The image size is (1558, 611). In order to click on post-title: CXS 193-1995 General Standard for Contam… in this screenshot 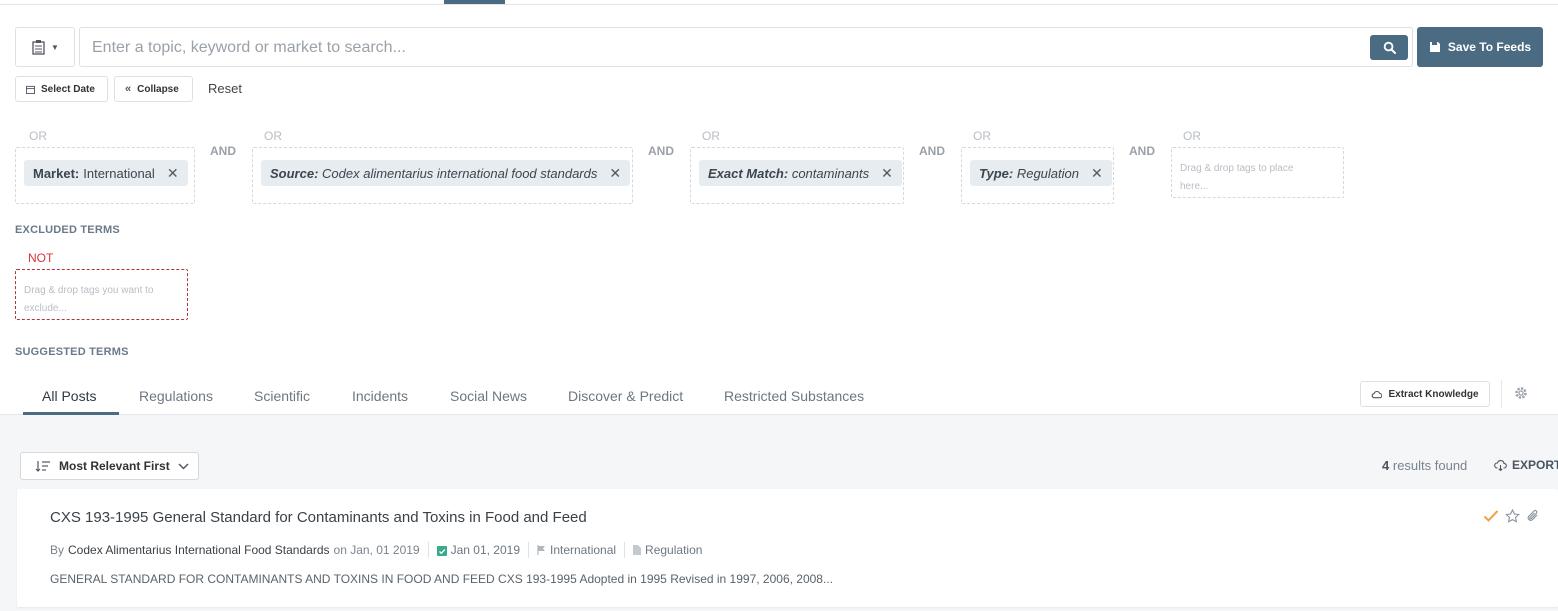, I will do `click(318, 517)`.